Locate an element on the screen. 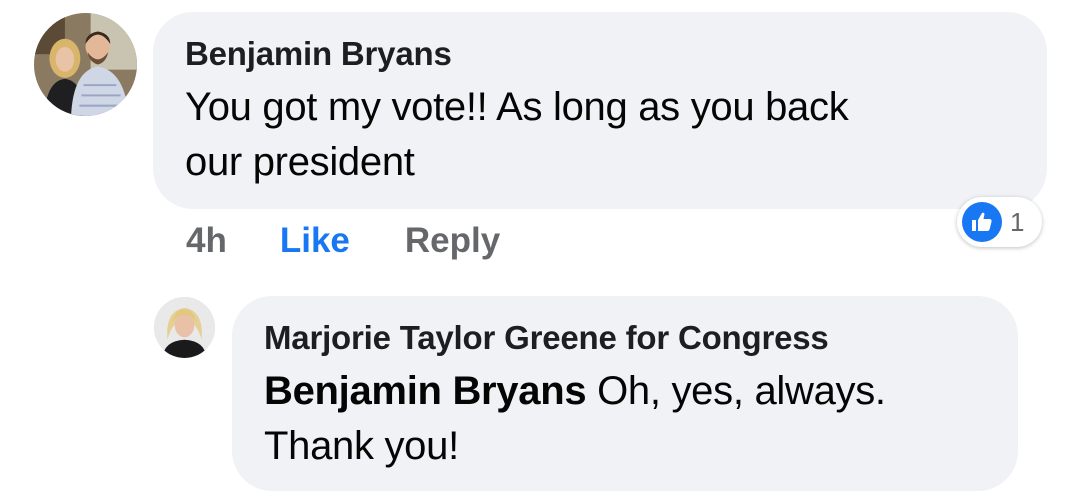  reaction-summary: 1 is located at coordinates (999, 222).